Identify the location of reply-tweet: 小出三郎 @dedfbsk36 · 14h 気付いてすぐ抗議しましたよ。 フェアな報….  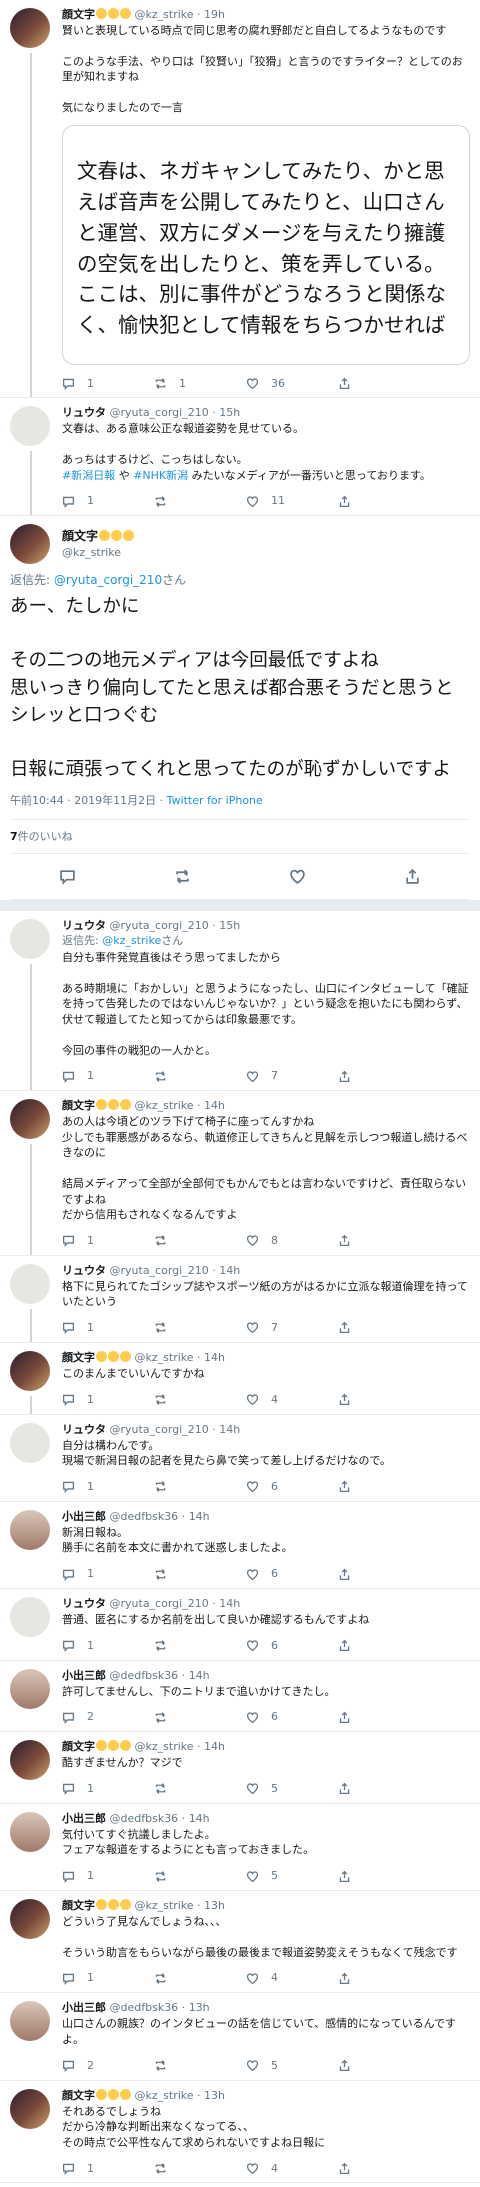
(240, 1848).